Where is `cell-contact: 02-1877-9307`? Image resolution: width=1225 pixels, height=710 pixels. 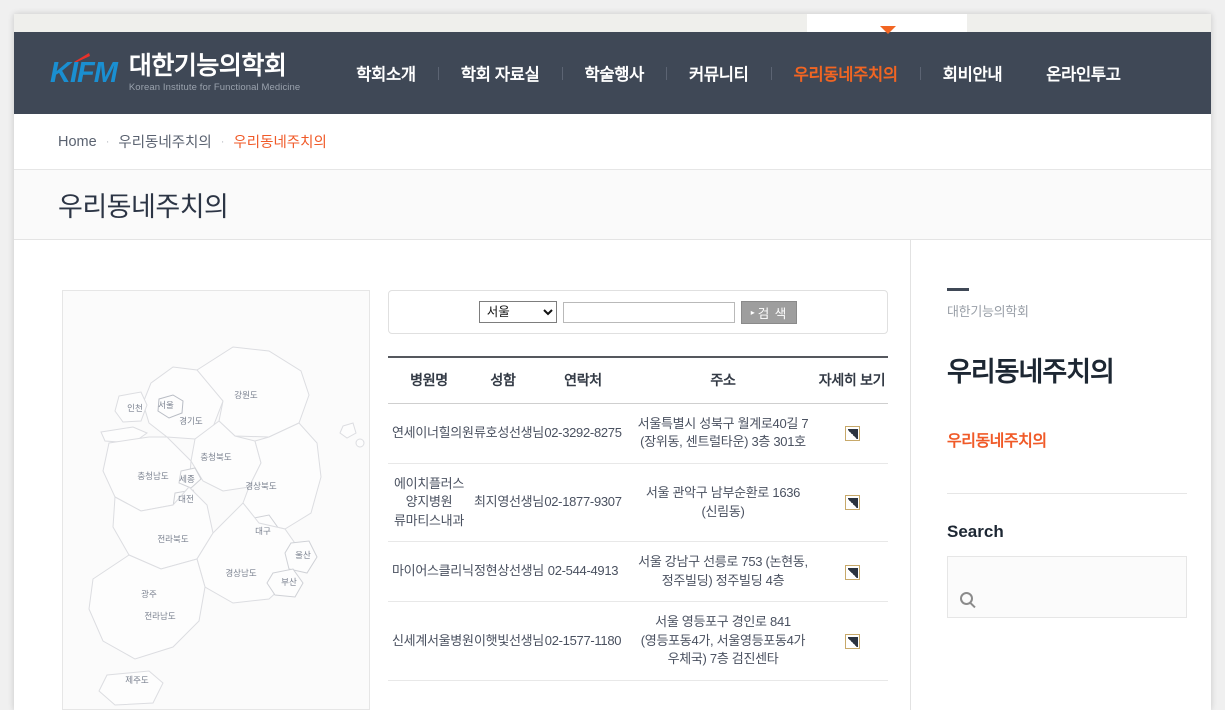 cell-contact: 02-1877-9307 is located at coordinates (583, 503).